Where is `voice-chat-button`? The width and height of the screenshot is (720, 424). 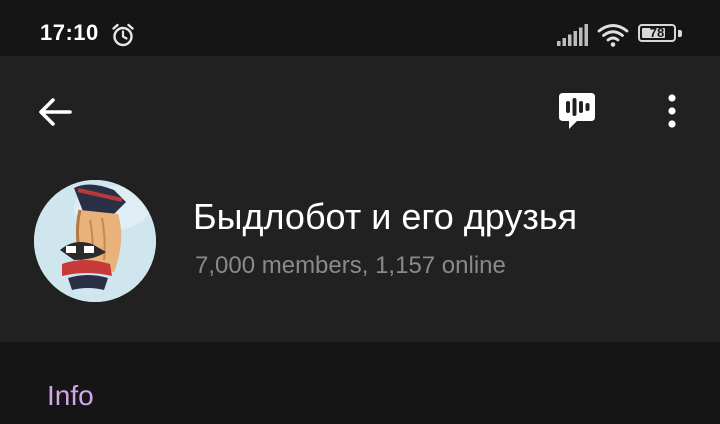
voice-chat-button is located at coordinates (577, 111).